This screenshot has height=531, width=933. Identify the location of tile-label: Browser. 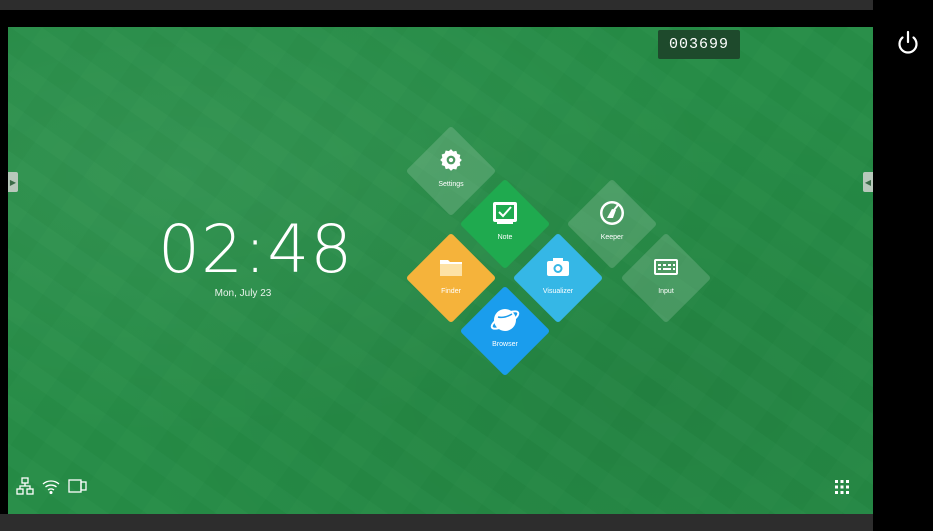
(505, 344).